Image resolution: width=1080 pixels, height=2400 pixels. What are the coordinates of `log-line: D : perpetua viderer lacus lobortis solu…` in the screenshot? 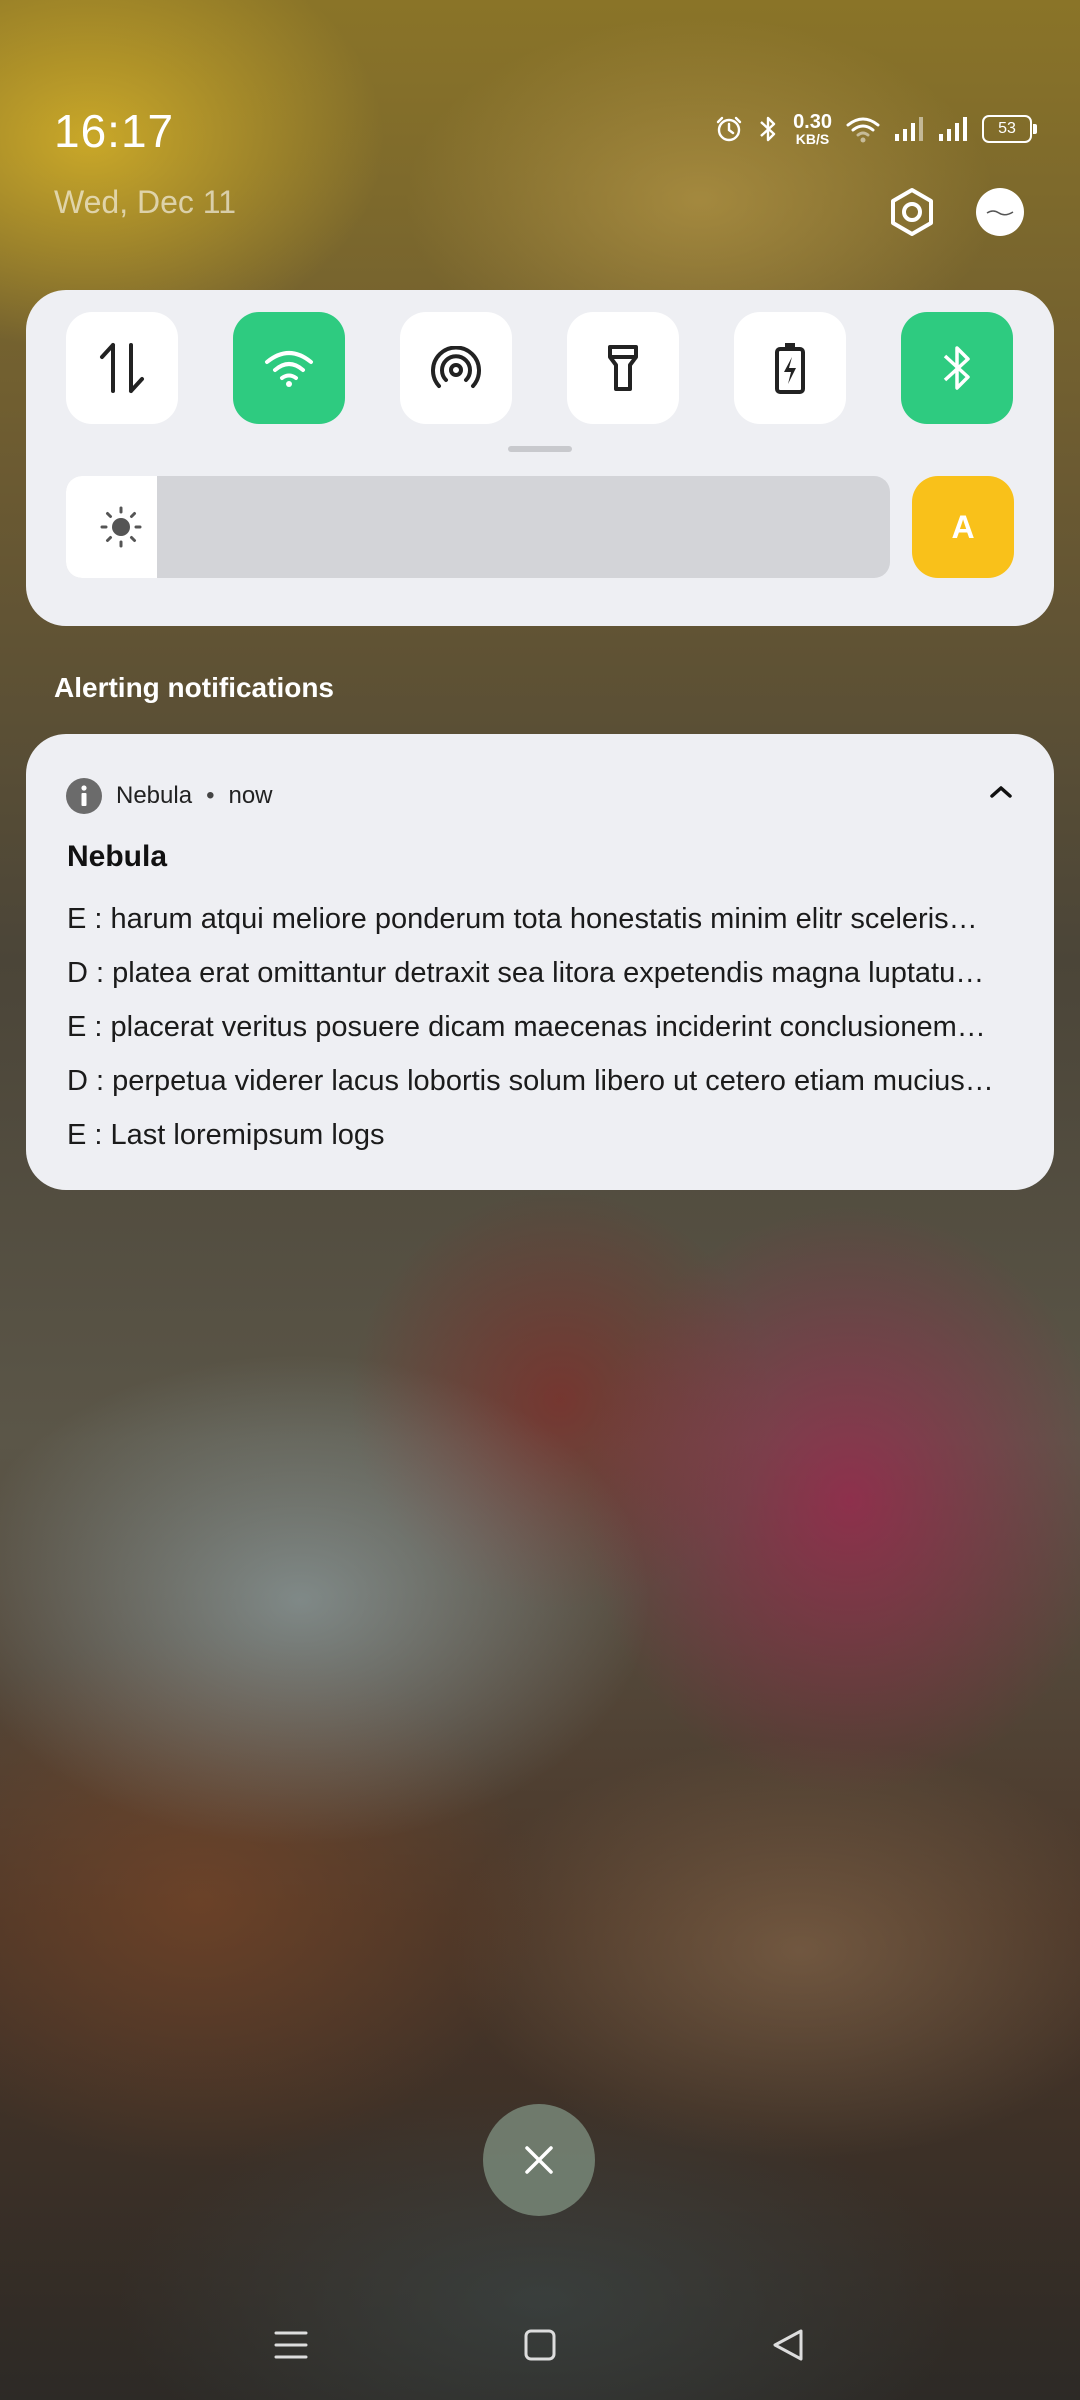 It's located at (530, 1081).